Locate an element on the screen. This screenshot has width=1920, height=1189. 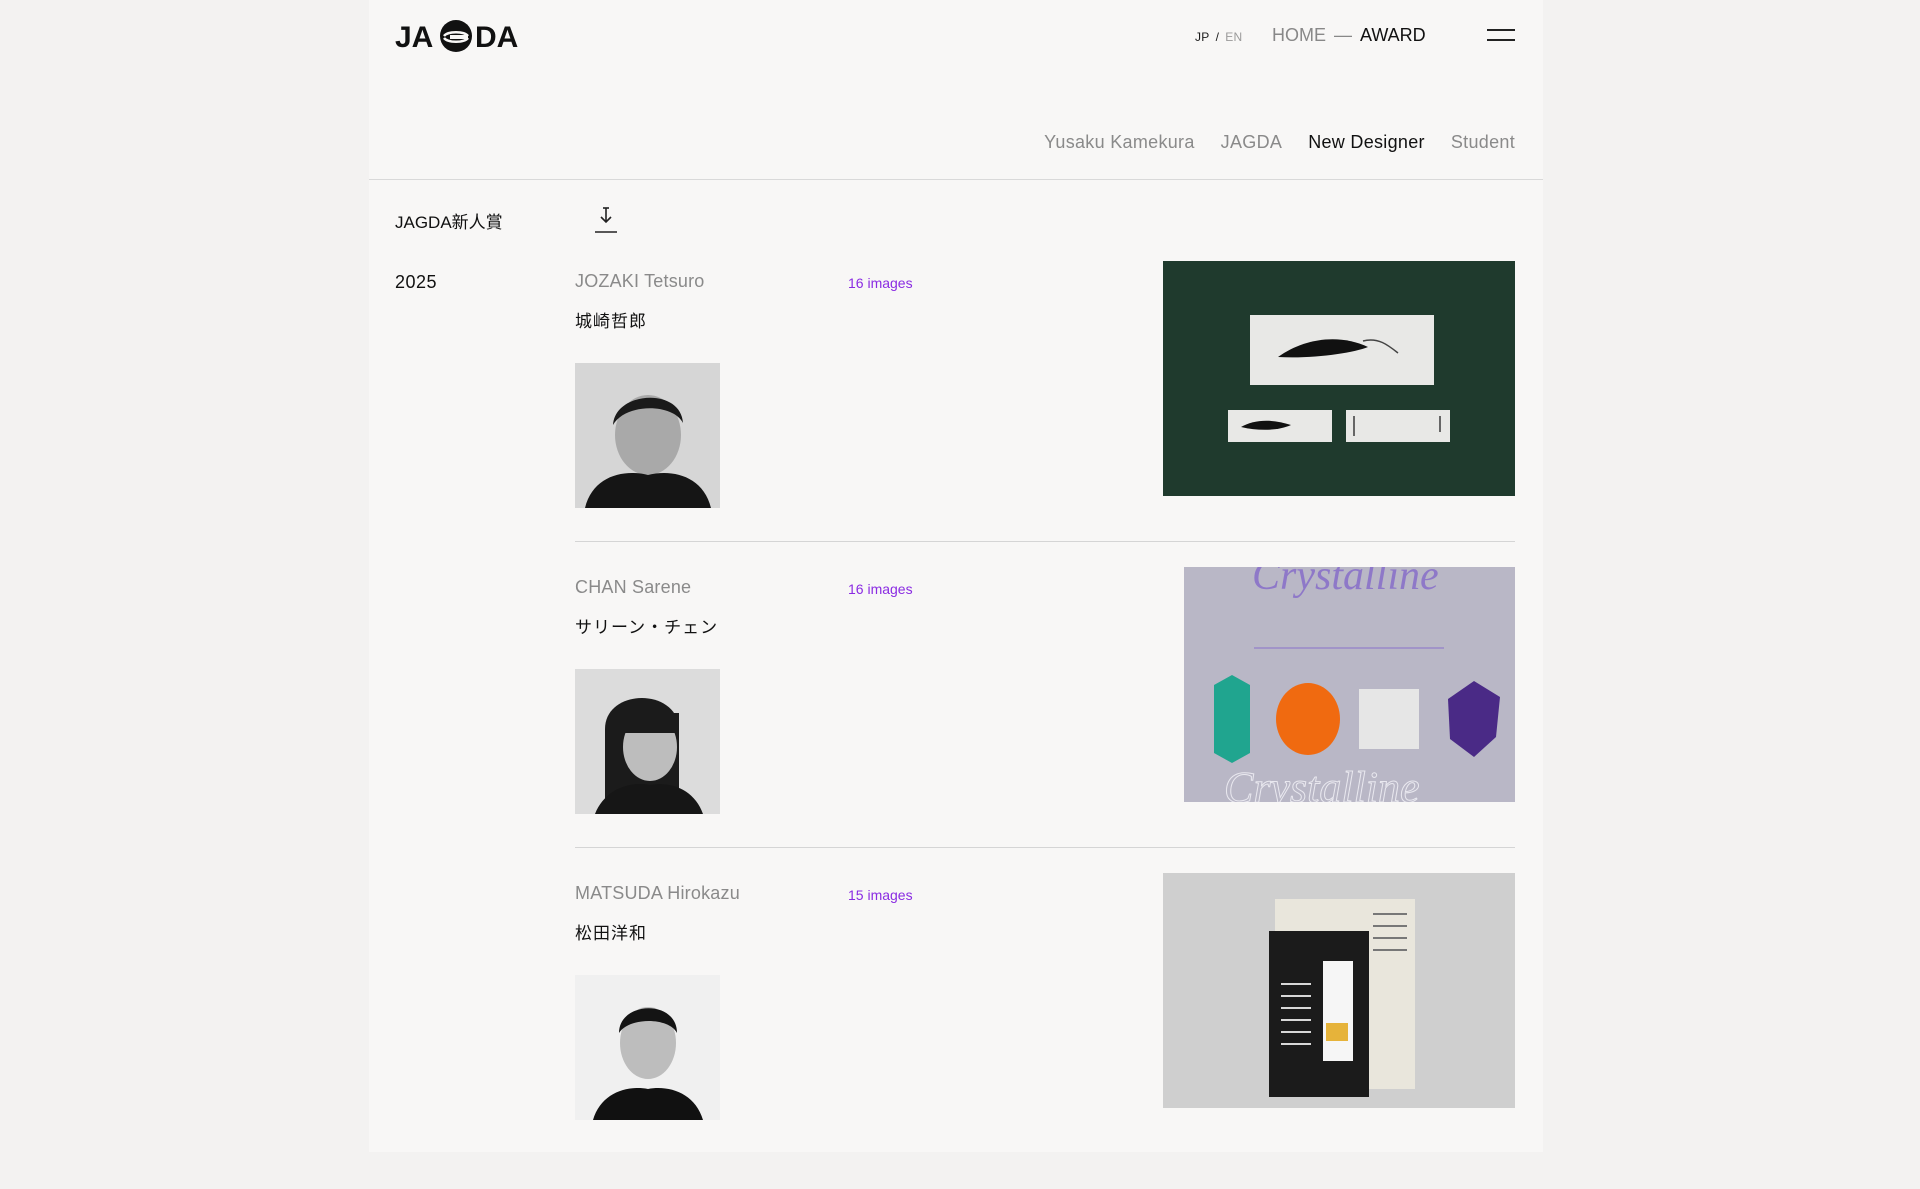
breadcrumb: HOME — AWARD is located at coordinates (1349, 35).